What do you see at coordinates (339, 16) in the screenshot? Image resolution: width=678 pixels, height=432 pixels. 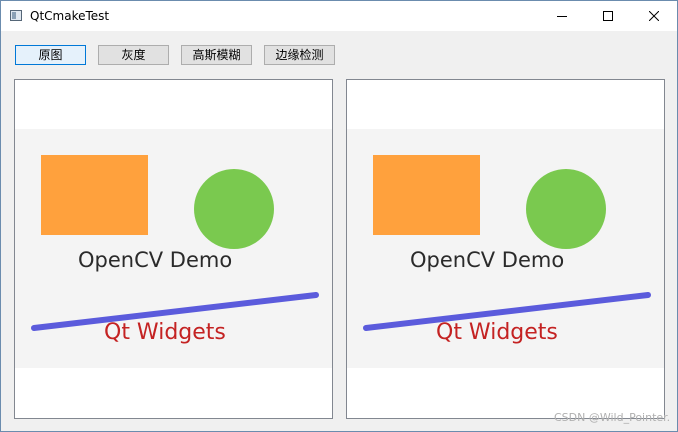 I see `title-bar: QtCmakeTest` at bounding box center [339, 16].